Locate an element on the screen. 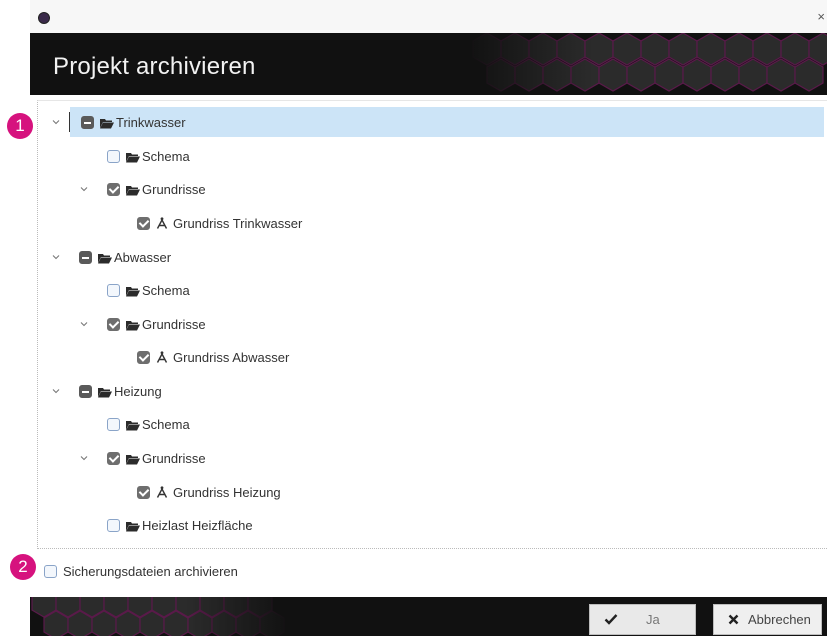 Image resolution: width=827 pixels, height=636 pixels. backup-files-option: Sicherungsdateien archivieren is located at coordinates (141, 571).